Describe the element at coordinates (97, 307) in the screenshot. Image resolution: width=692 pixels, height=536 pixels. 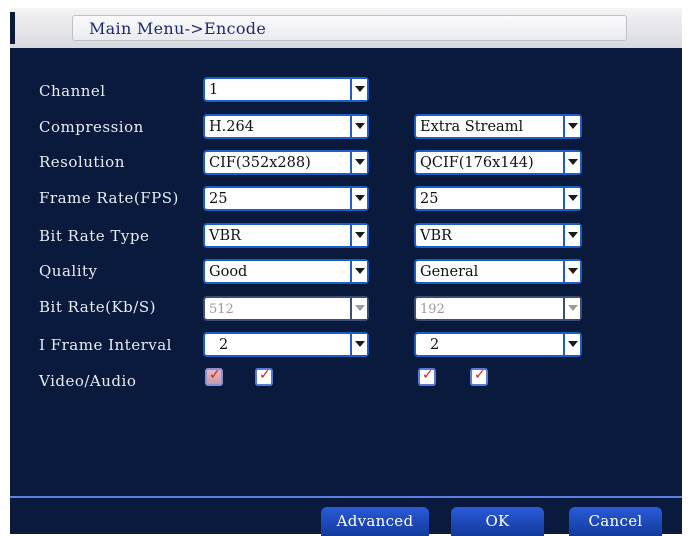
I see `bit-rate-label: Bit Rate(Kb/S)` at that location.